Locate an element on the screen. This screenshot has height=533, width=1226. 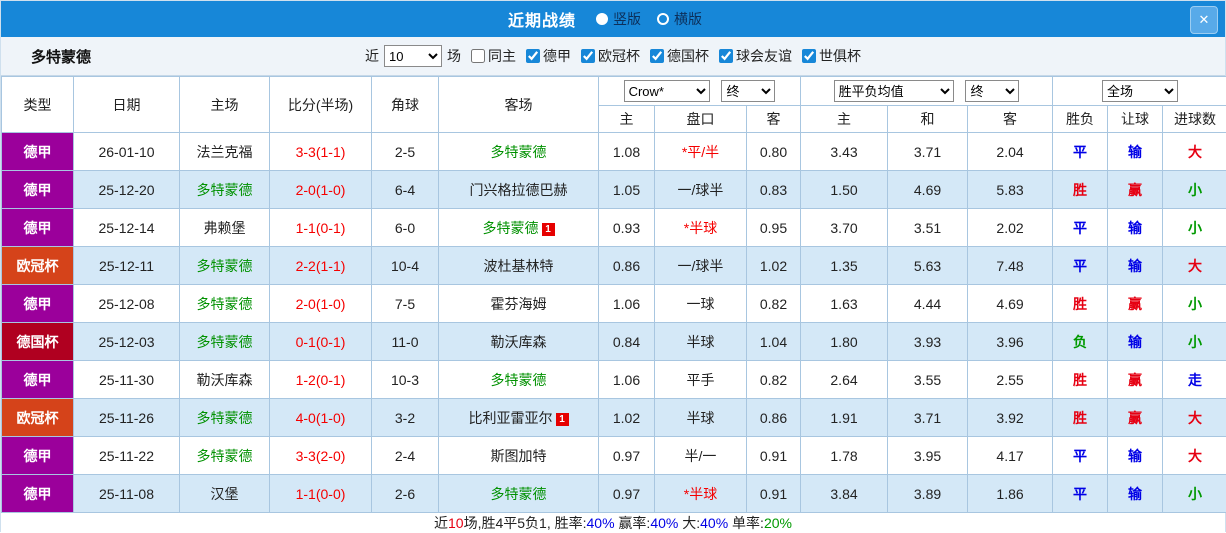
filter-bundesliga-checkbox is located at coordinates (533, 56).